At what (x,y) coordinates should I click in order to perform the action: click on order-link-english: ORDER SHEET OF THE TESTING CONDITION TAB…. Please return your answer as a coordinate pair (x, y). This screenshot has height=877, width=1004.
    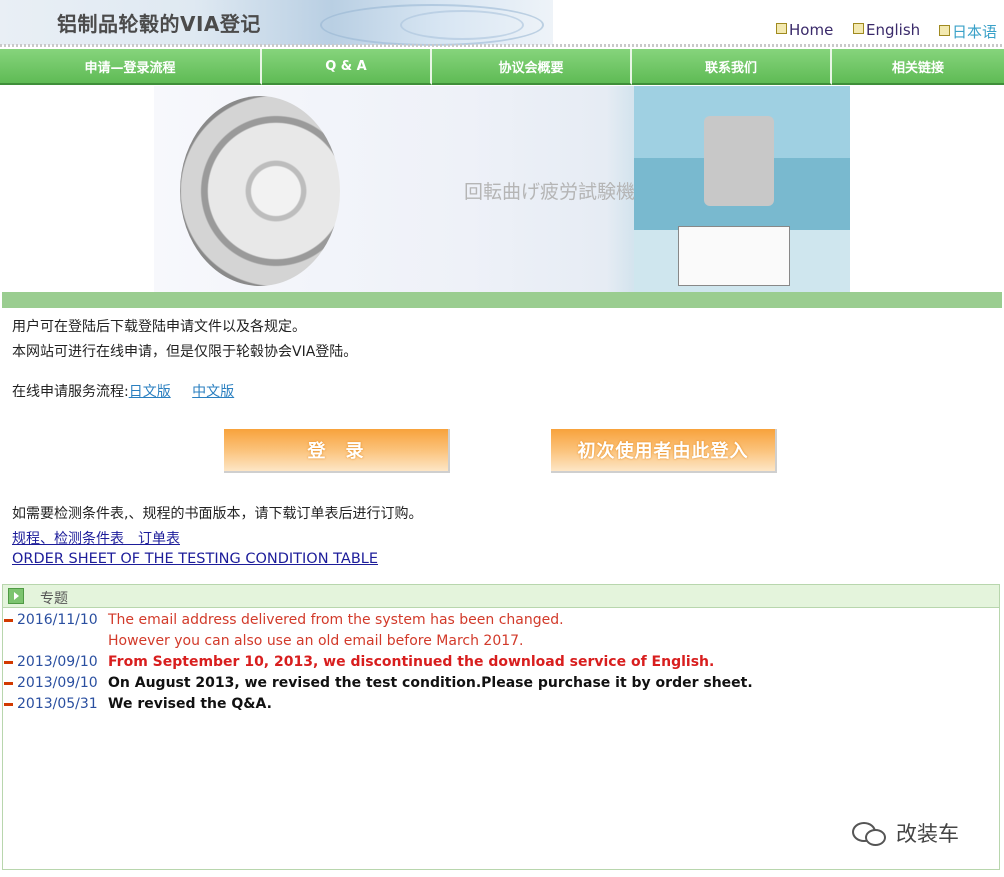
    Looking at the image, I should click on (195, 559).